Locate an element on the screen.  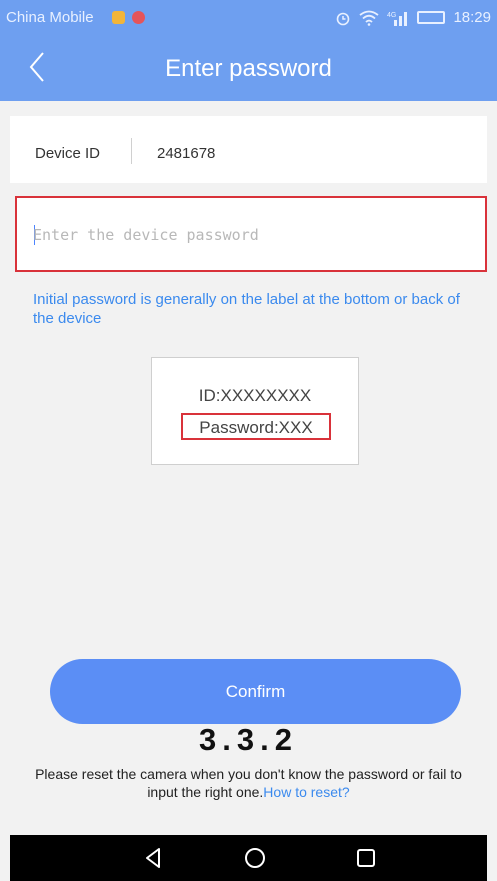
label-password-highlight: Password:XXX is located at coordinates (256, 426).